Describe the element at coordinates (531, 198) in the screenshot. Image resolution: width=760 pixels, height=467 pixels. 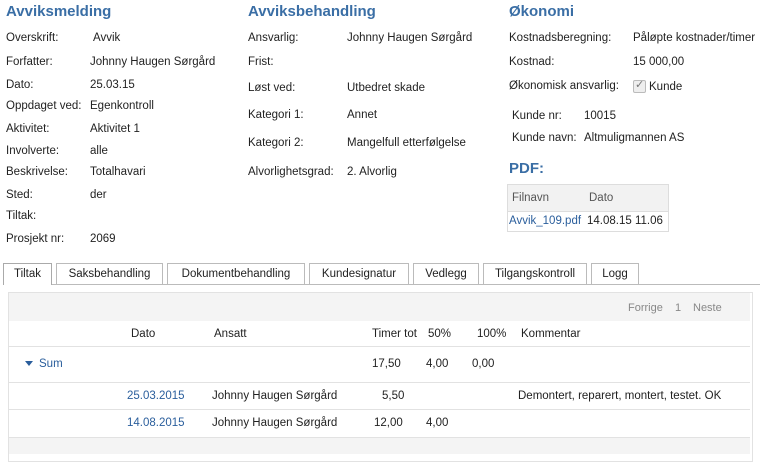
I see `pdf-col-filnavn: Filnavn` at that location.